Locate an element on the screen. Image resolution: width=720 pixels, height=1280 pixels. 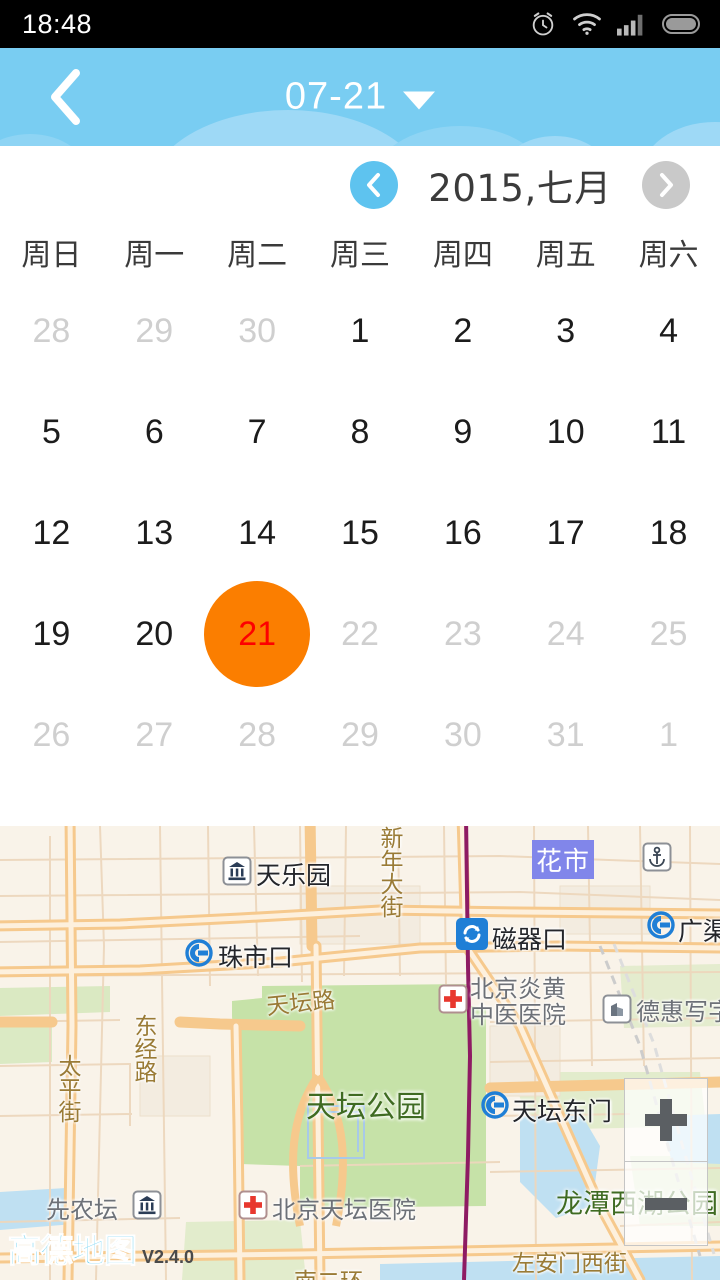
calendar-day-cell: 16 is located at coordinates (462, 532).